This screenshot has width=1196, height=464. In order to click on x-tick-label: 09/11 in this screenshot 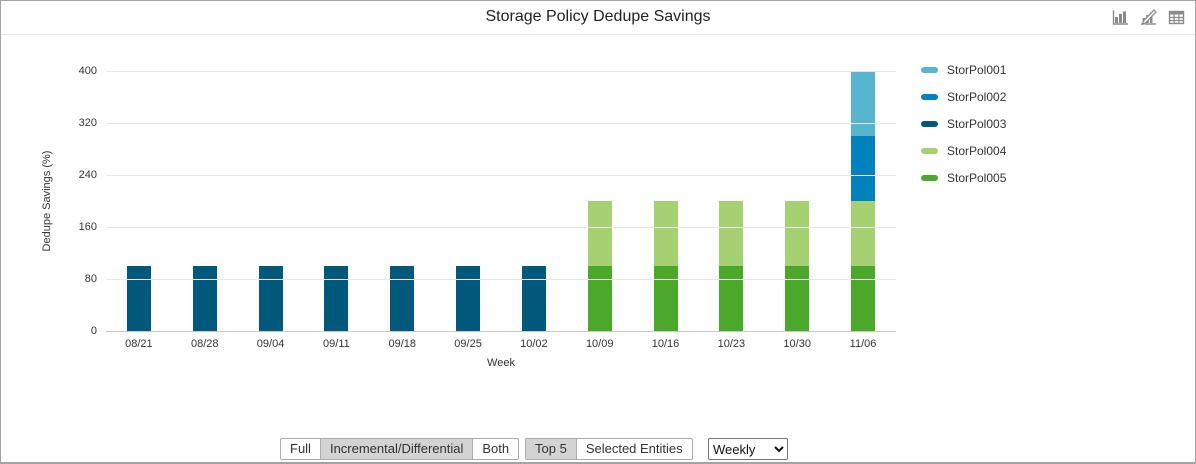, I will do `click(336, 344)`.